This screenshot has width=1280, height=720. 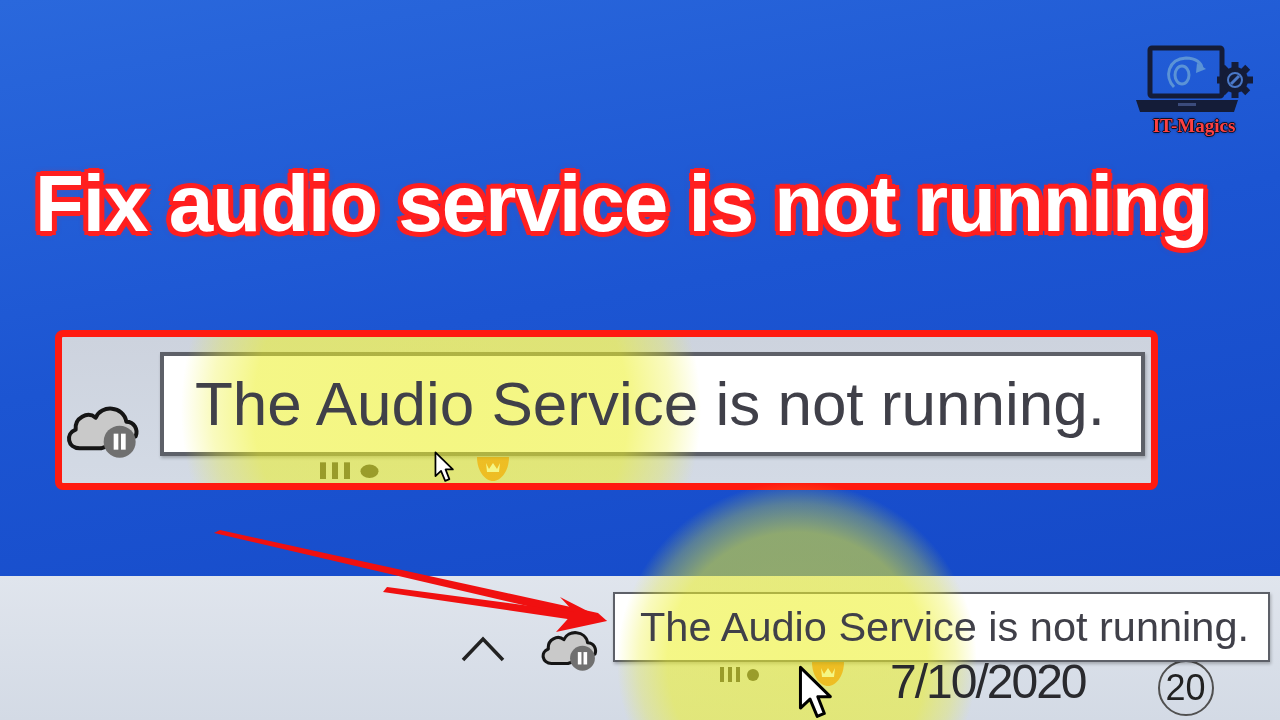 What do you see at coordinates (483, 649) in the screenshot?
I see `chevron-up-icon` at bounding box center [483, 649].